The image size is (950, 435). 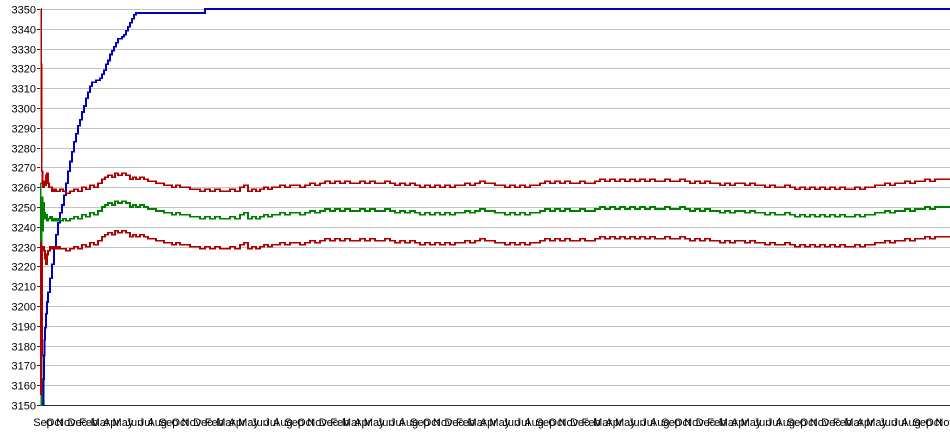 I want to click on y-tick-label: 3200, so click(x=24, y=308).